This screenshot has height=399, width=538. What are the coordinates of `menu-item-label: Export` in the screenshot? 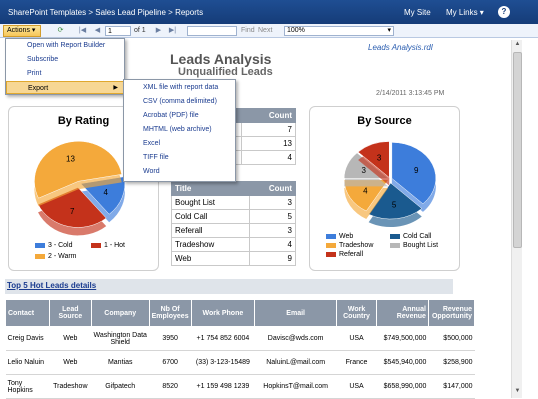 It's located at (38, 88).